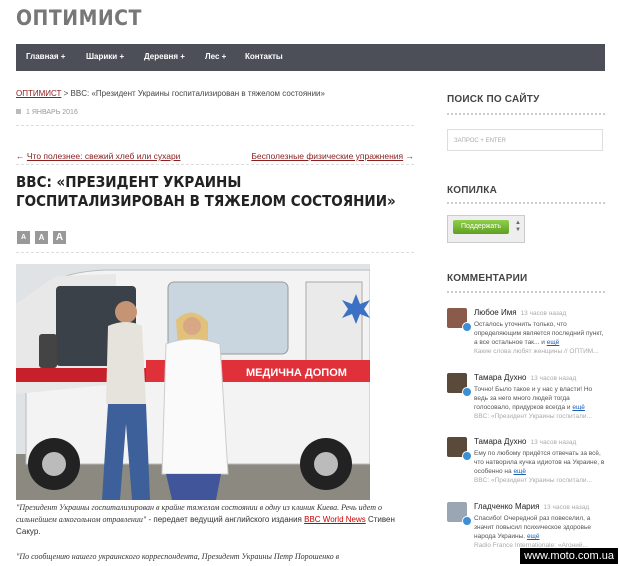 The height and width of the screenshot is (566, 620). I want to click on comments-title: КОММЕНТАРИИ, so click(487, 278).